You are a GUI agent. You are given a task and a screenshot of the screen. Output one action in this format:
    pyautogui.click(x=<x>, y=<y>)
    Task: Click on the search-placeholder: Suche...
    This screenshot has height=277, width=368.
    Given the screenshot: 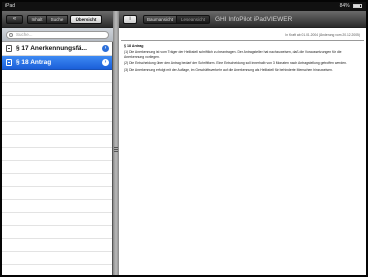 What is the action you would take?
    pyautogui.click(x=24, y=34)
    